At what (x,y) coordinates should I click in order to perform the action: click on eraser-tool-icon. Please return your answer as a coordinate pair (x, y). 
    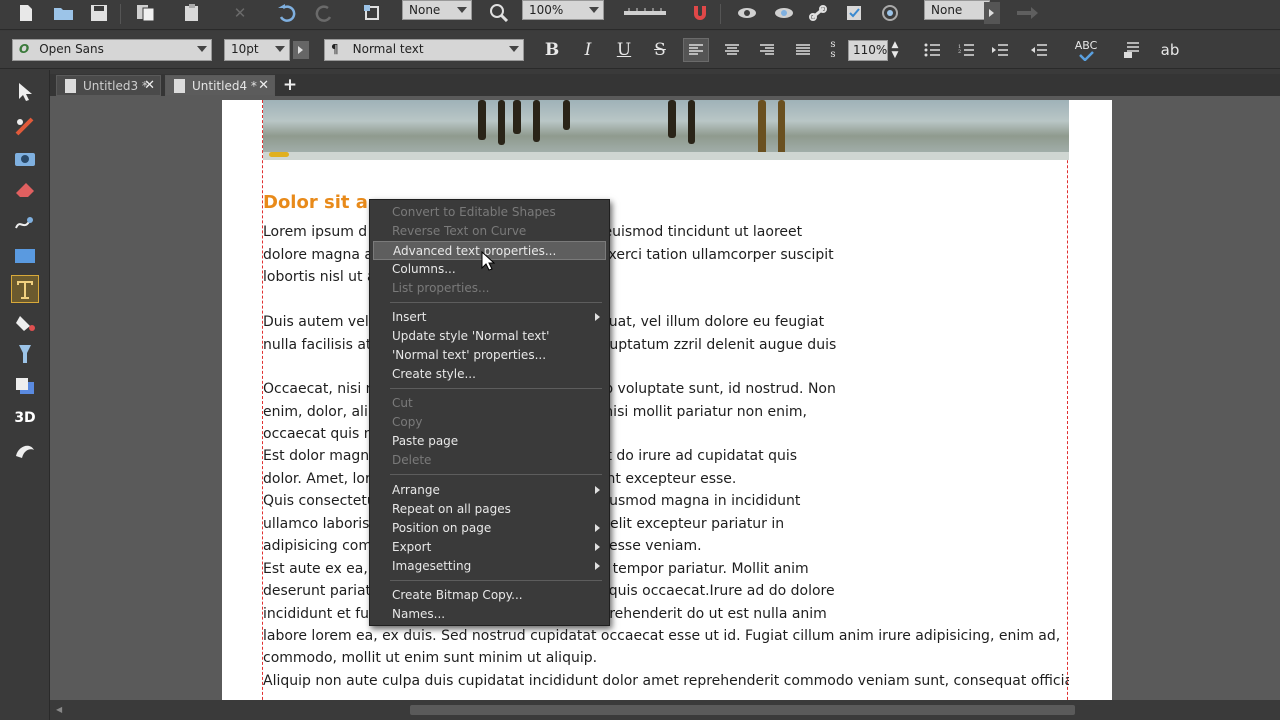
    Looking at the image, I should click on (25, 190).